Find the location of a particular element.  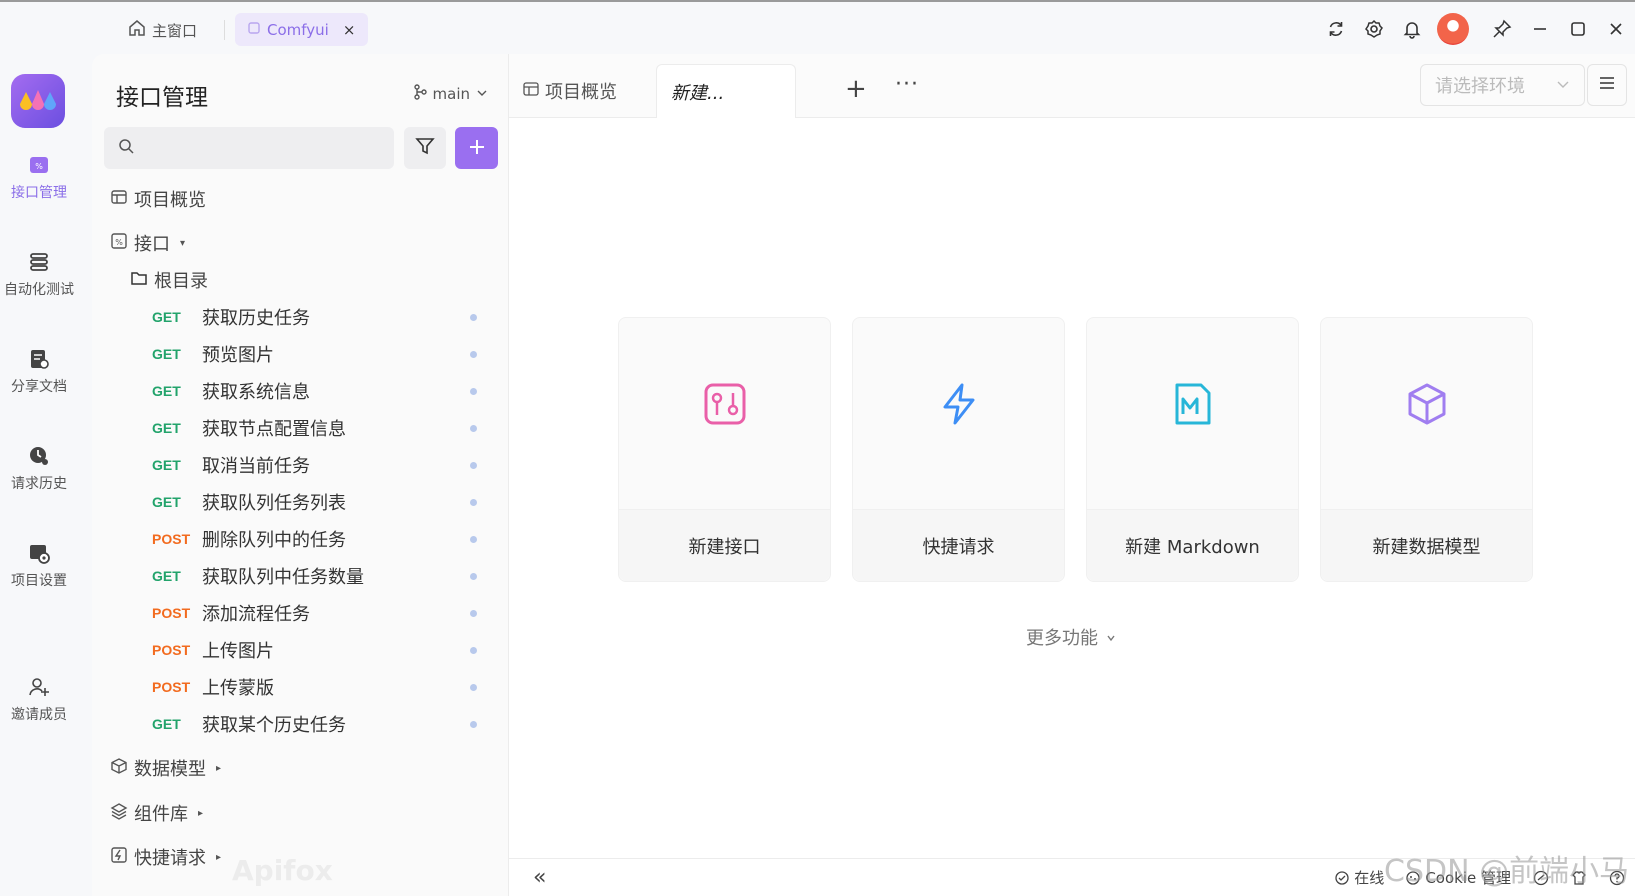

rail-item-history: 请求历史 is located at coordinates (39, 469).